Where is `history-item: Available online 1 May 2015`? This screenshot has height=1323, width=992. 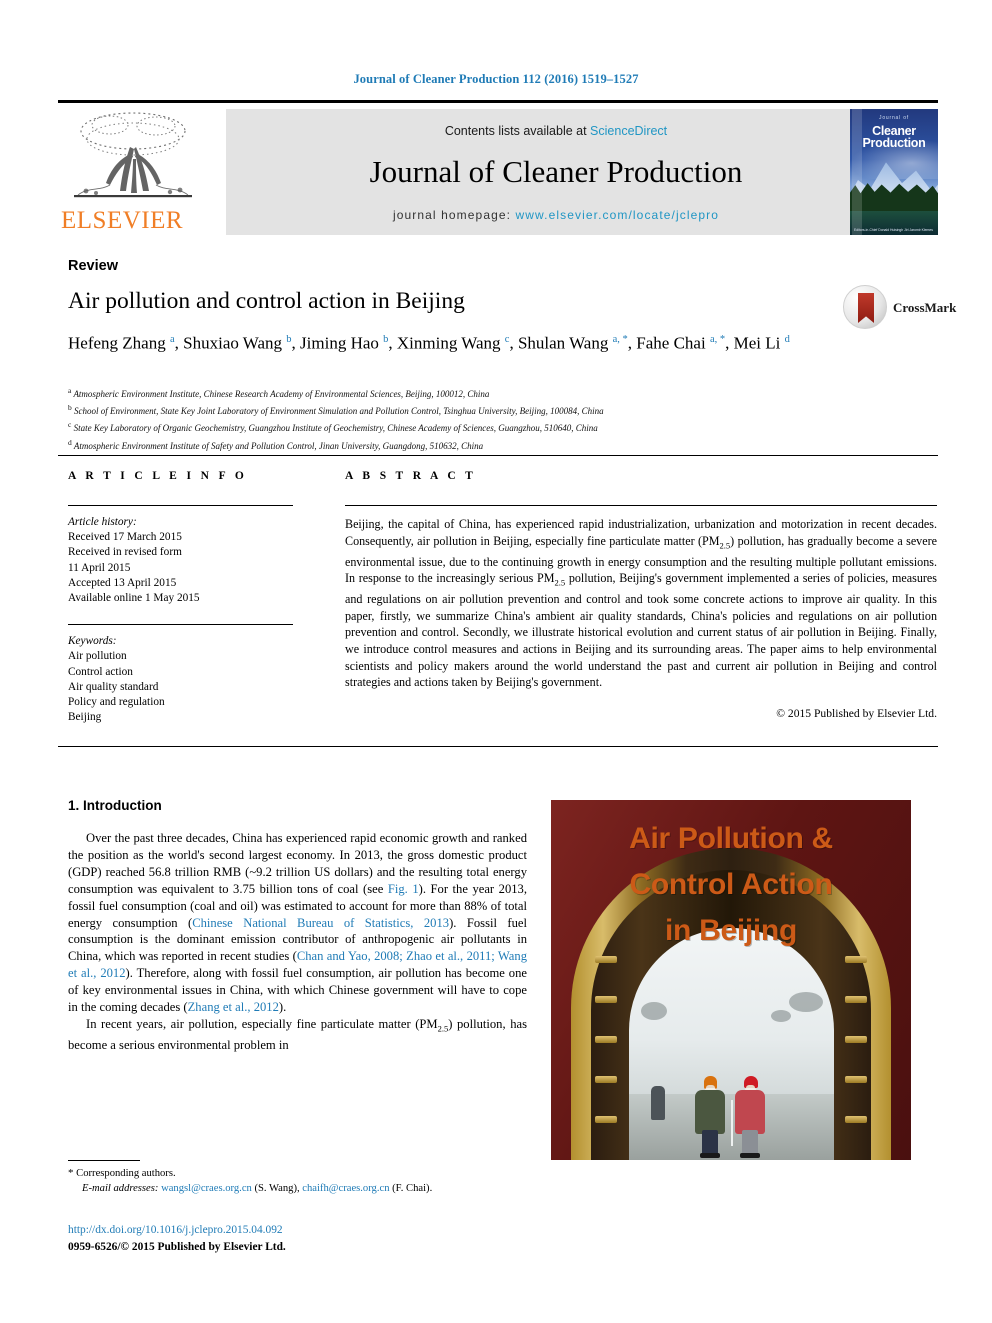
history-item: Available online 1 May 2015 is located at coordinates (134, 598).